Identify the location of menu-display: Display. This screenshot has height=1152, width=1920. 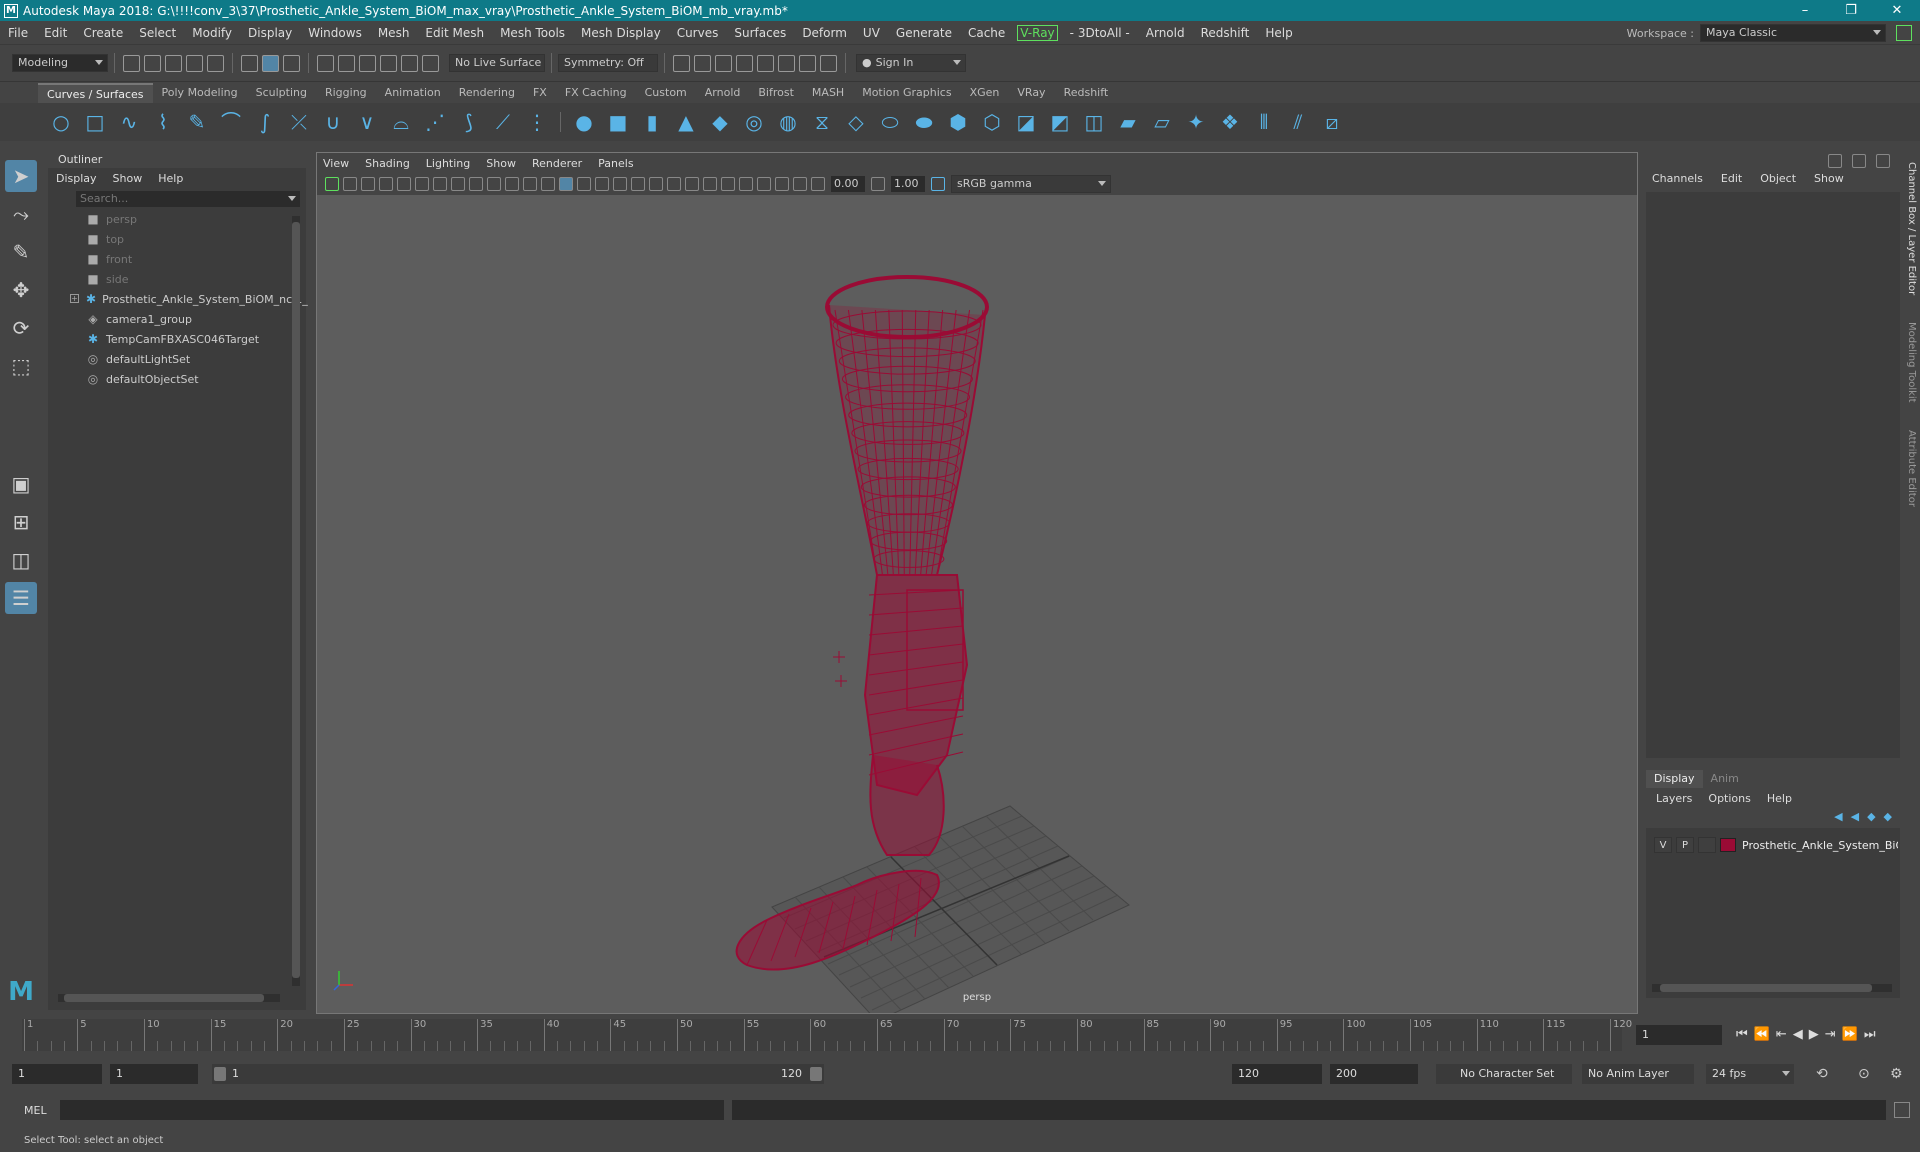
(270, 33).